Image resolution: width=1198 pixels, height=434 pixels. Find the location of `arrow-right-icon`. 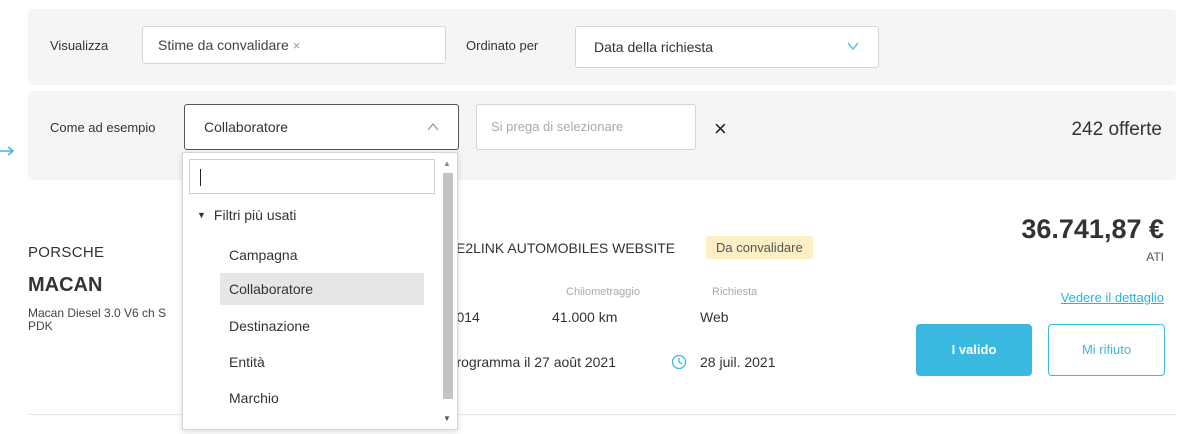

arrow-right-icon is located at coordinates (7, 151).